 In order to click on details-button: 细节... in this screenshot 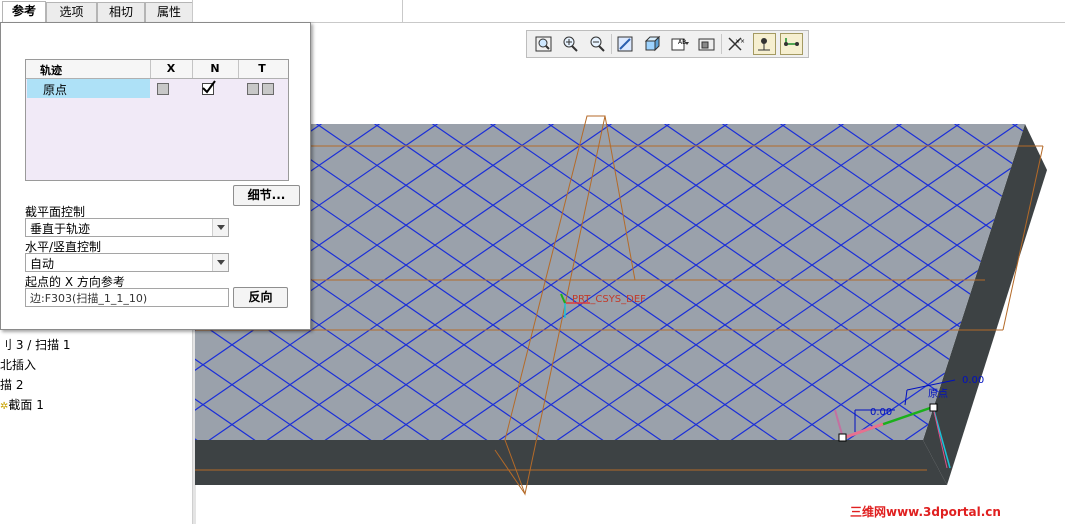, I will do `click(266, 195)`.